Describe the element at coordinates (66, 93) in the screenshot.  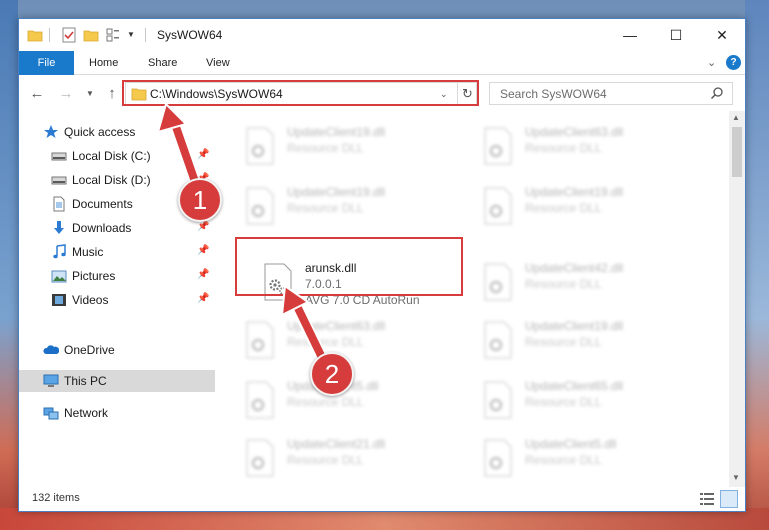
I see `forward-arrow-icon: →` at that location.